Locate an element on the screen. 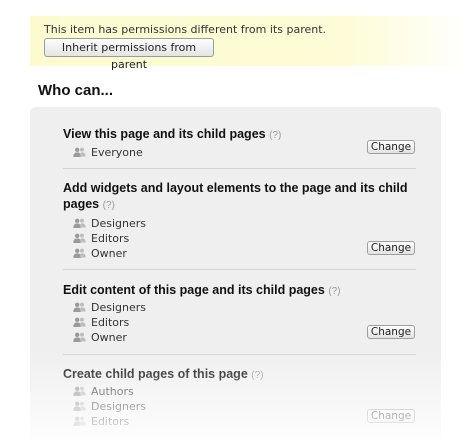 This screenshot has height=440, width=474. member-name: Everyone is located at coordinates (117, 152).